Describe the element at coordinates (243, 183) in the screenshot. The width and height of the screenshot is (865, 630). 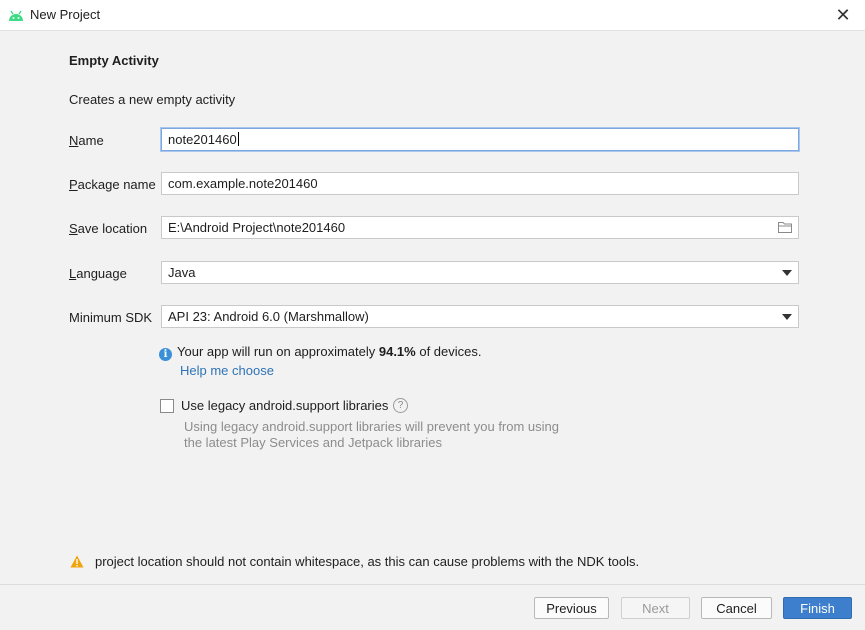
I see `package-name-value: com.example.note201460` at that location.